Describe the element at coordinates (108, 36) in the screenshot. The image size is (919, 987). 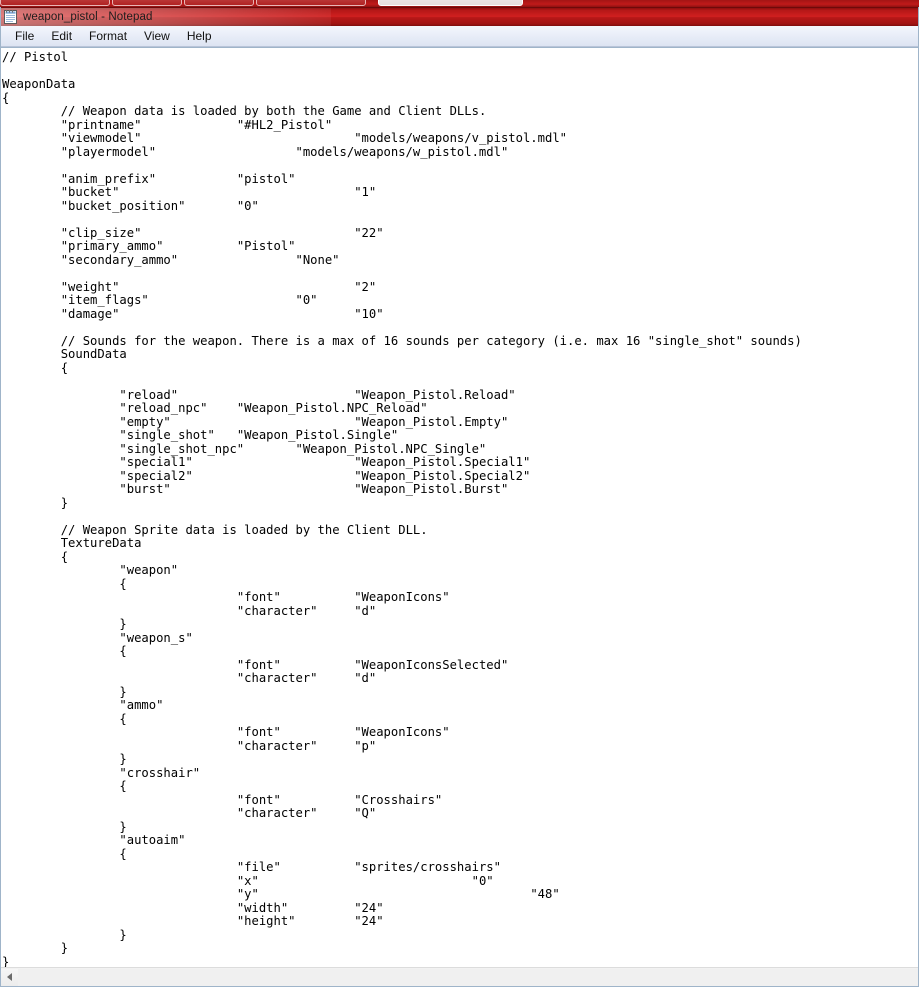
I see `menu-item-format: Format` at that location.